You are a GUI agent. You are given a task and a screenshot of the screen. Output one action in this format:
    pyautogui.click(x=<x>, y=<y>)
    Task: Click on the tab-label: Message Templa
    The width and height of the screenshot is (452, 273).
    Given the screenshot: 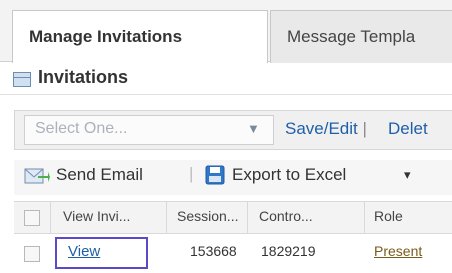 What is the action you would take?
    pyautogui.click(x=351, y=36)
    